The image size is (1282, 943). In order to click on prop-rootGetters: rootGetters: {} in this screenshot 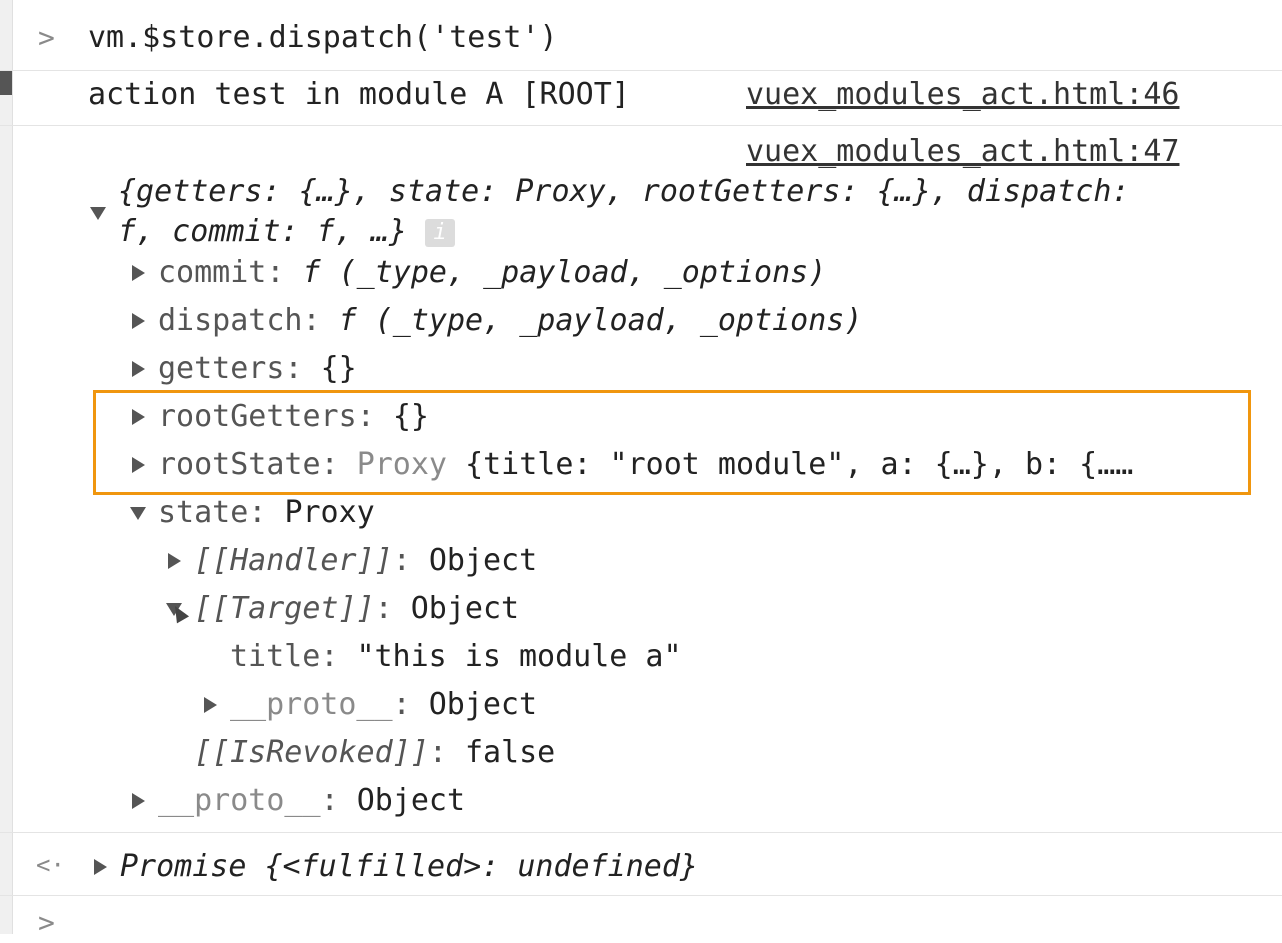, I will do `click(293, 417)`.